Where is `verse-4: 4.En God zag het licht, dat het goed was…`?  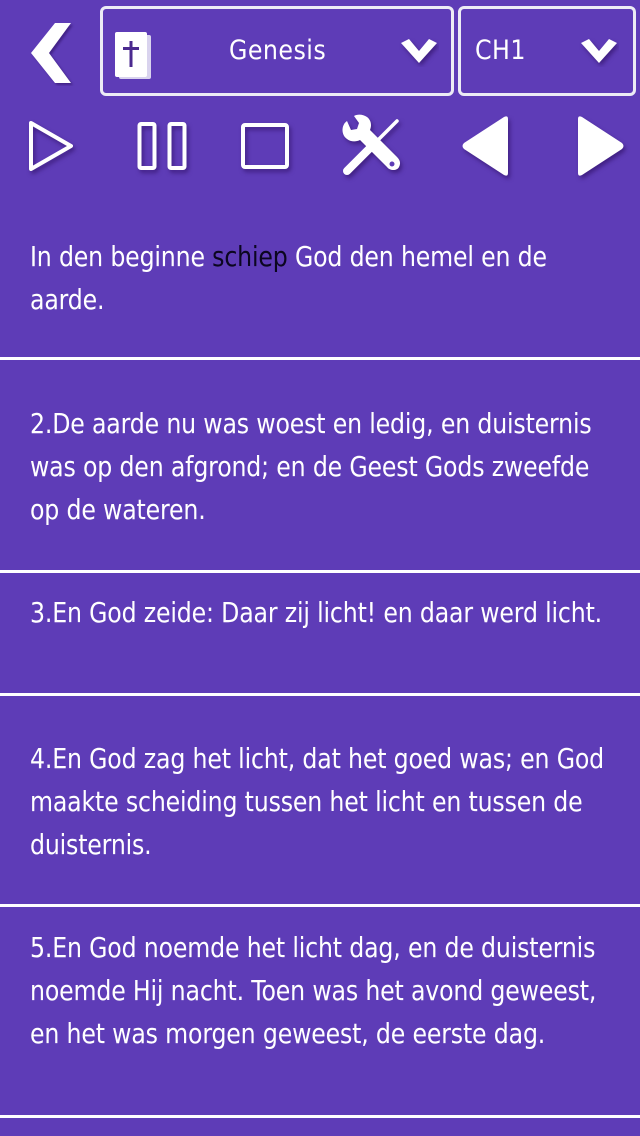 verse-4: 4.En God zag het licht, dat het goed was… is located at coordinates (320, 802).